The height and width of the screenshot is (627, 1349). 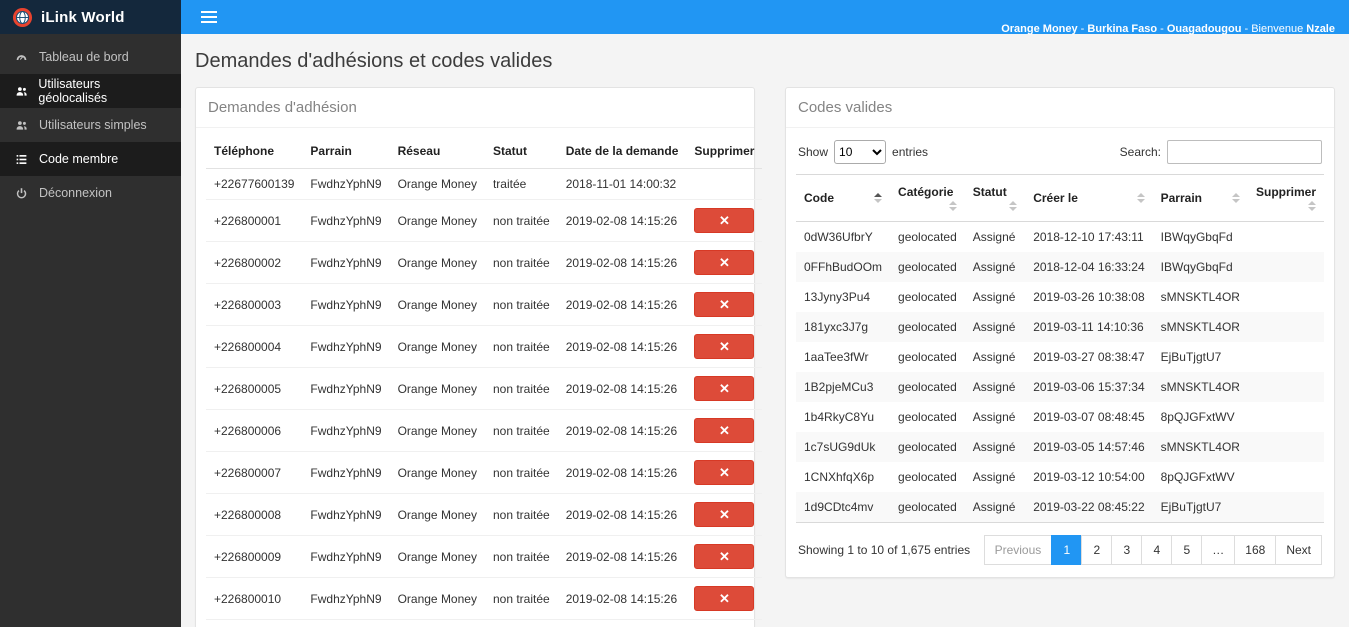 I want to click on pagination-button: 3, so click(x=1127, y=550).